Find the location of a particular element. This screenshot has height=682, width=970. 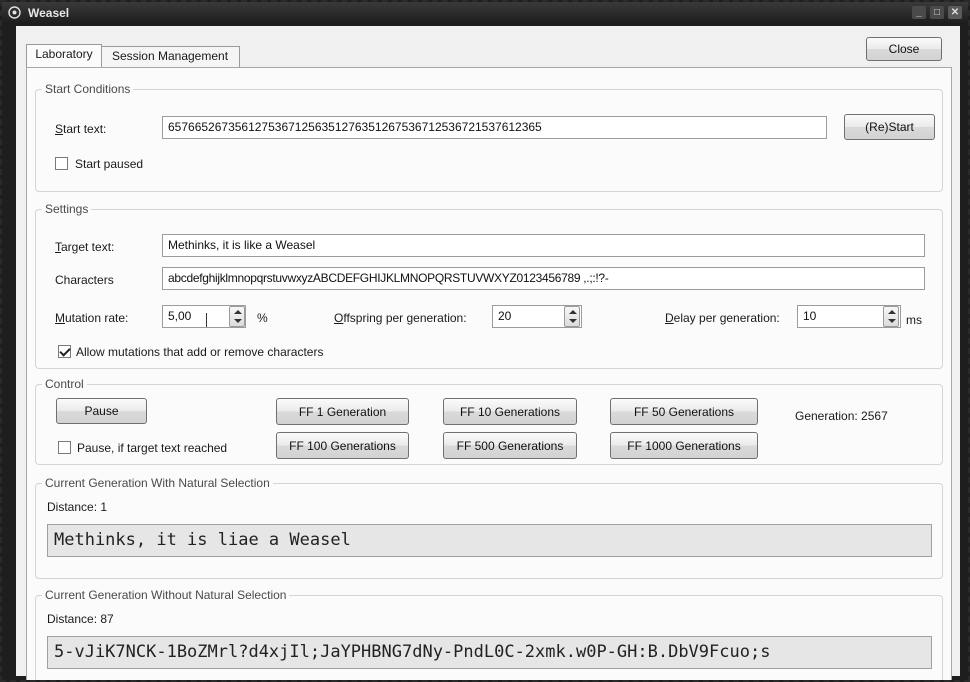

target-text-label: Target text: is located at coordinates (85, 247).